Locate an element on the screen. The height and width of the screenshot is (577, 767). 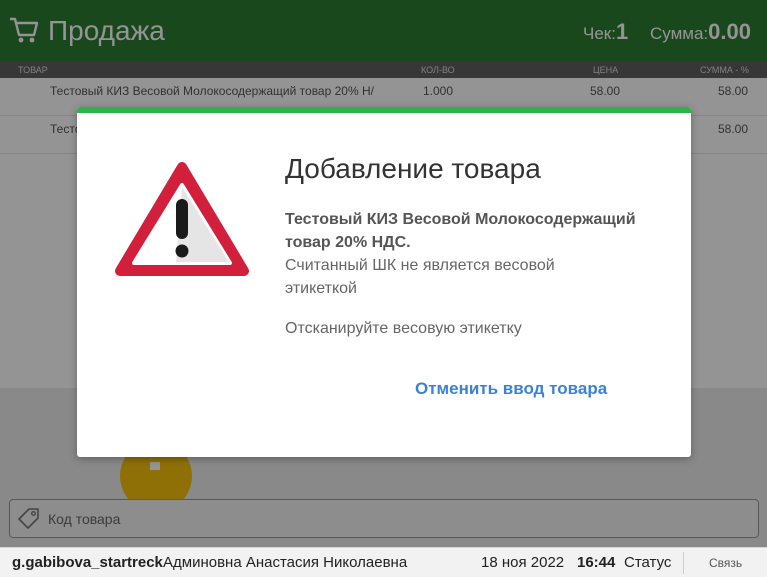
cashier-login: g.gabibova_startreck is located at coordinates (87, 562).